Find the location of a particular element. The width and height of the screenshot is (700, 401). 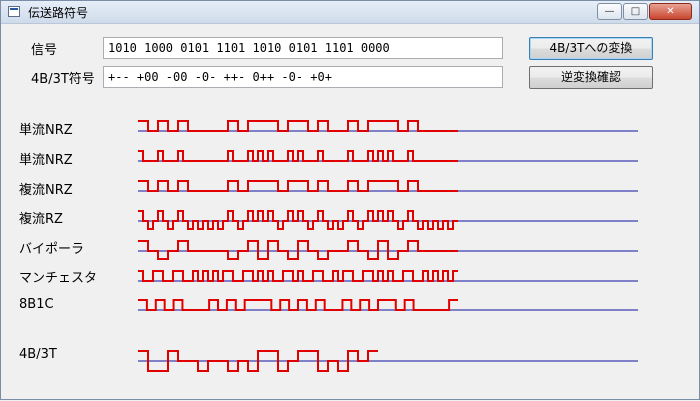

waveform-ami is located at coordinates (298, 250).